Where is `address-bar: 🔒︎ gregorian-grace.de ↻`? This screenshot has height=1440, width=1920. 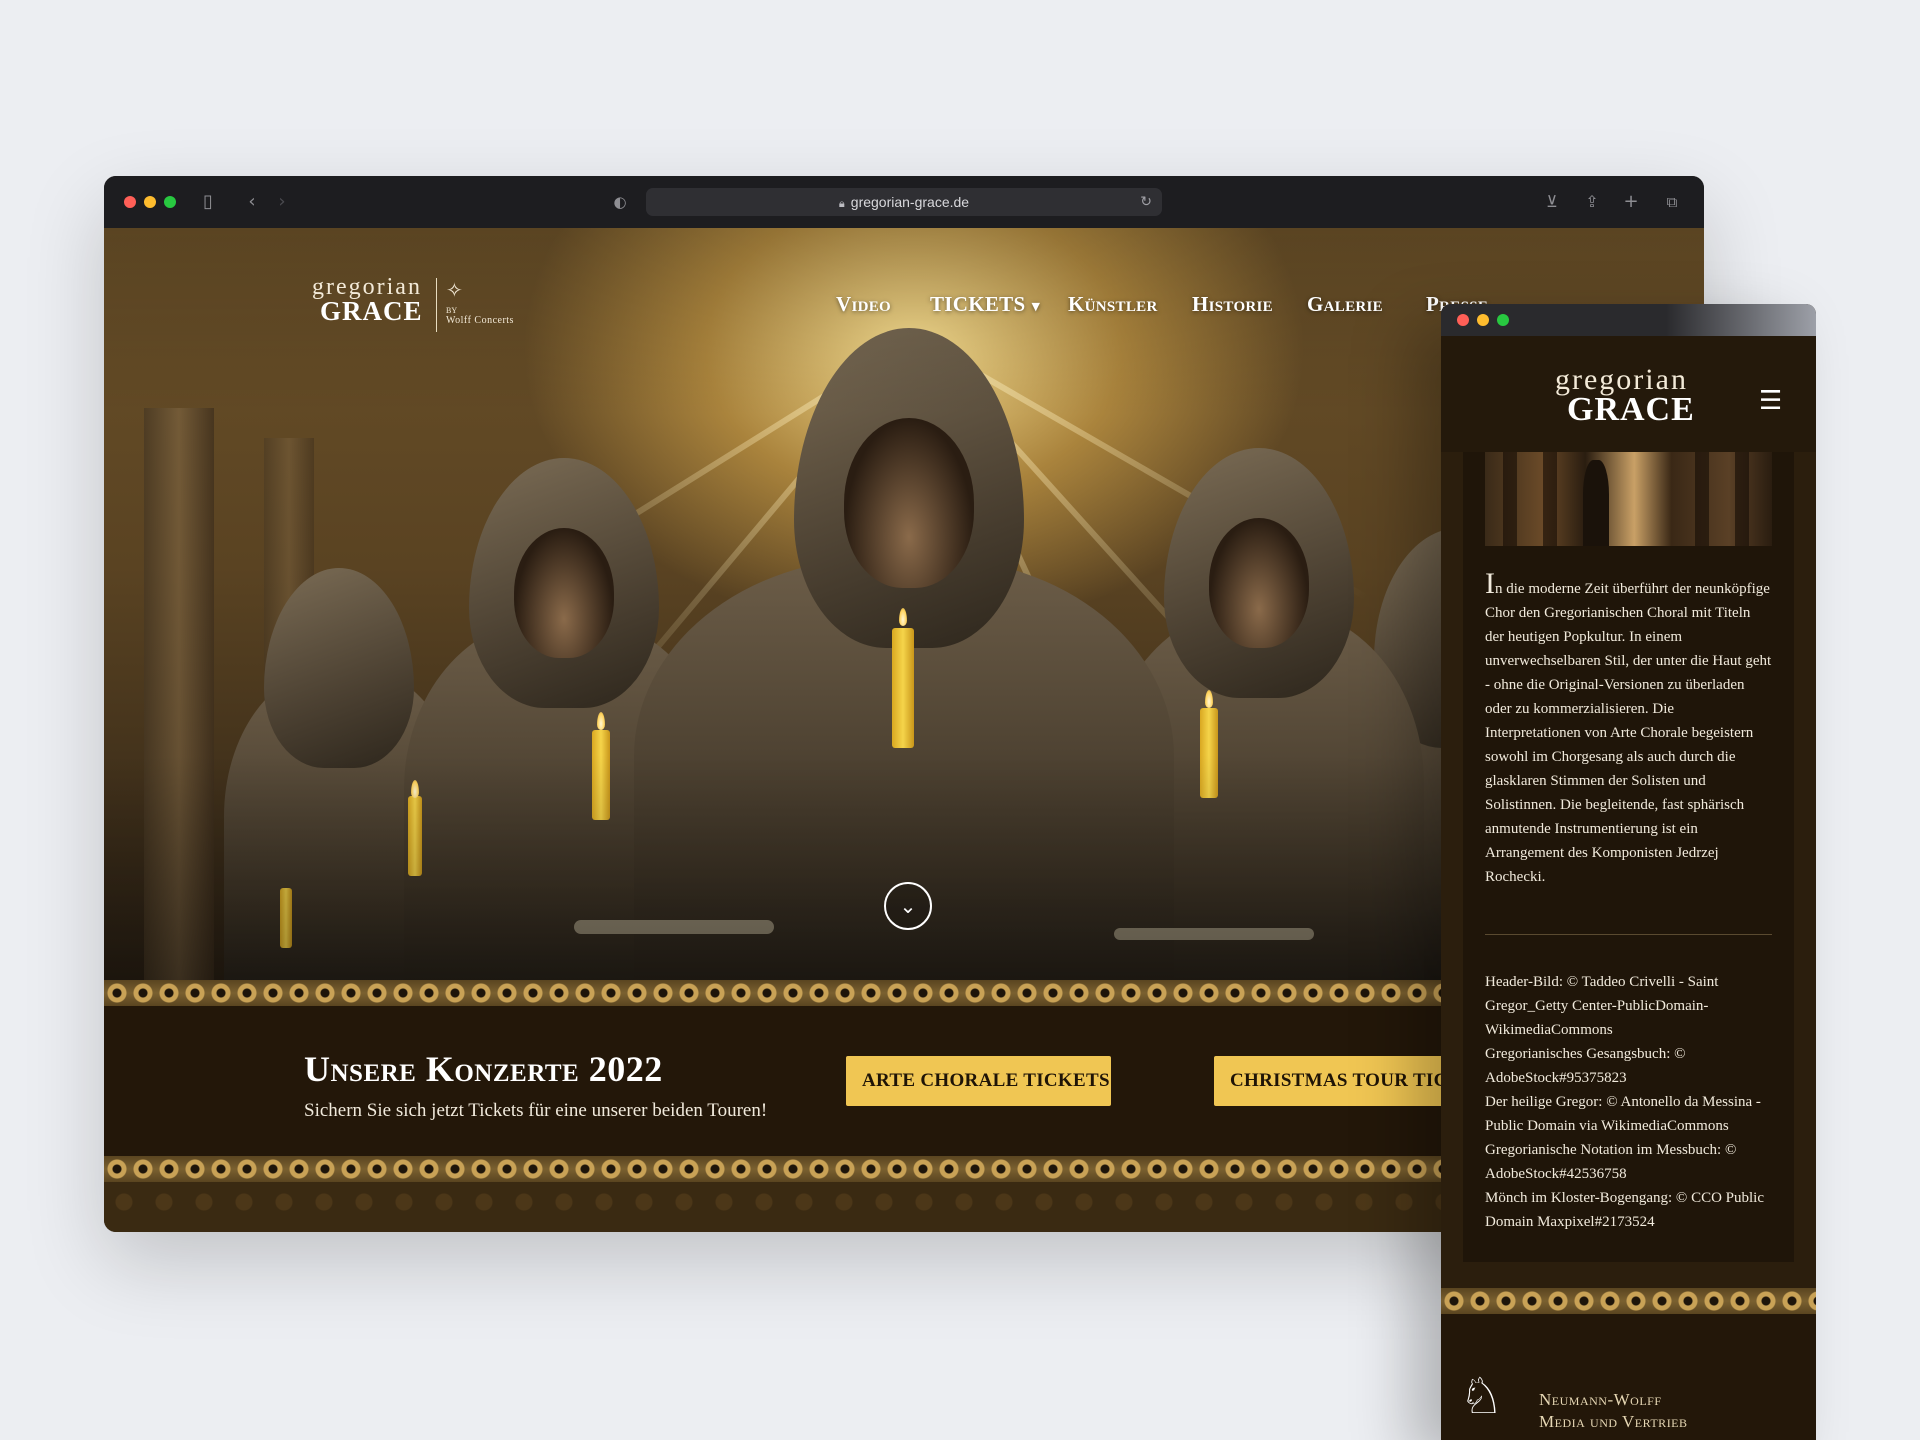
address-bar: 🔒︎ gregorian-grace.de ↻ is located at coordinates (904, 202).